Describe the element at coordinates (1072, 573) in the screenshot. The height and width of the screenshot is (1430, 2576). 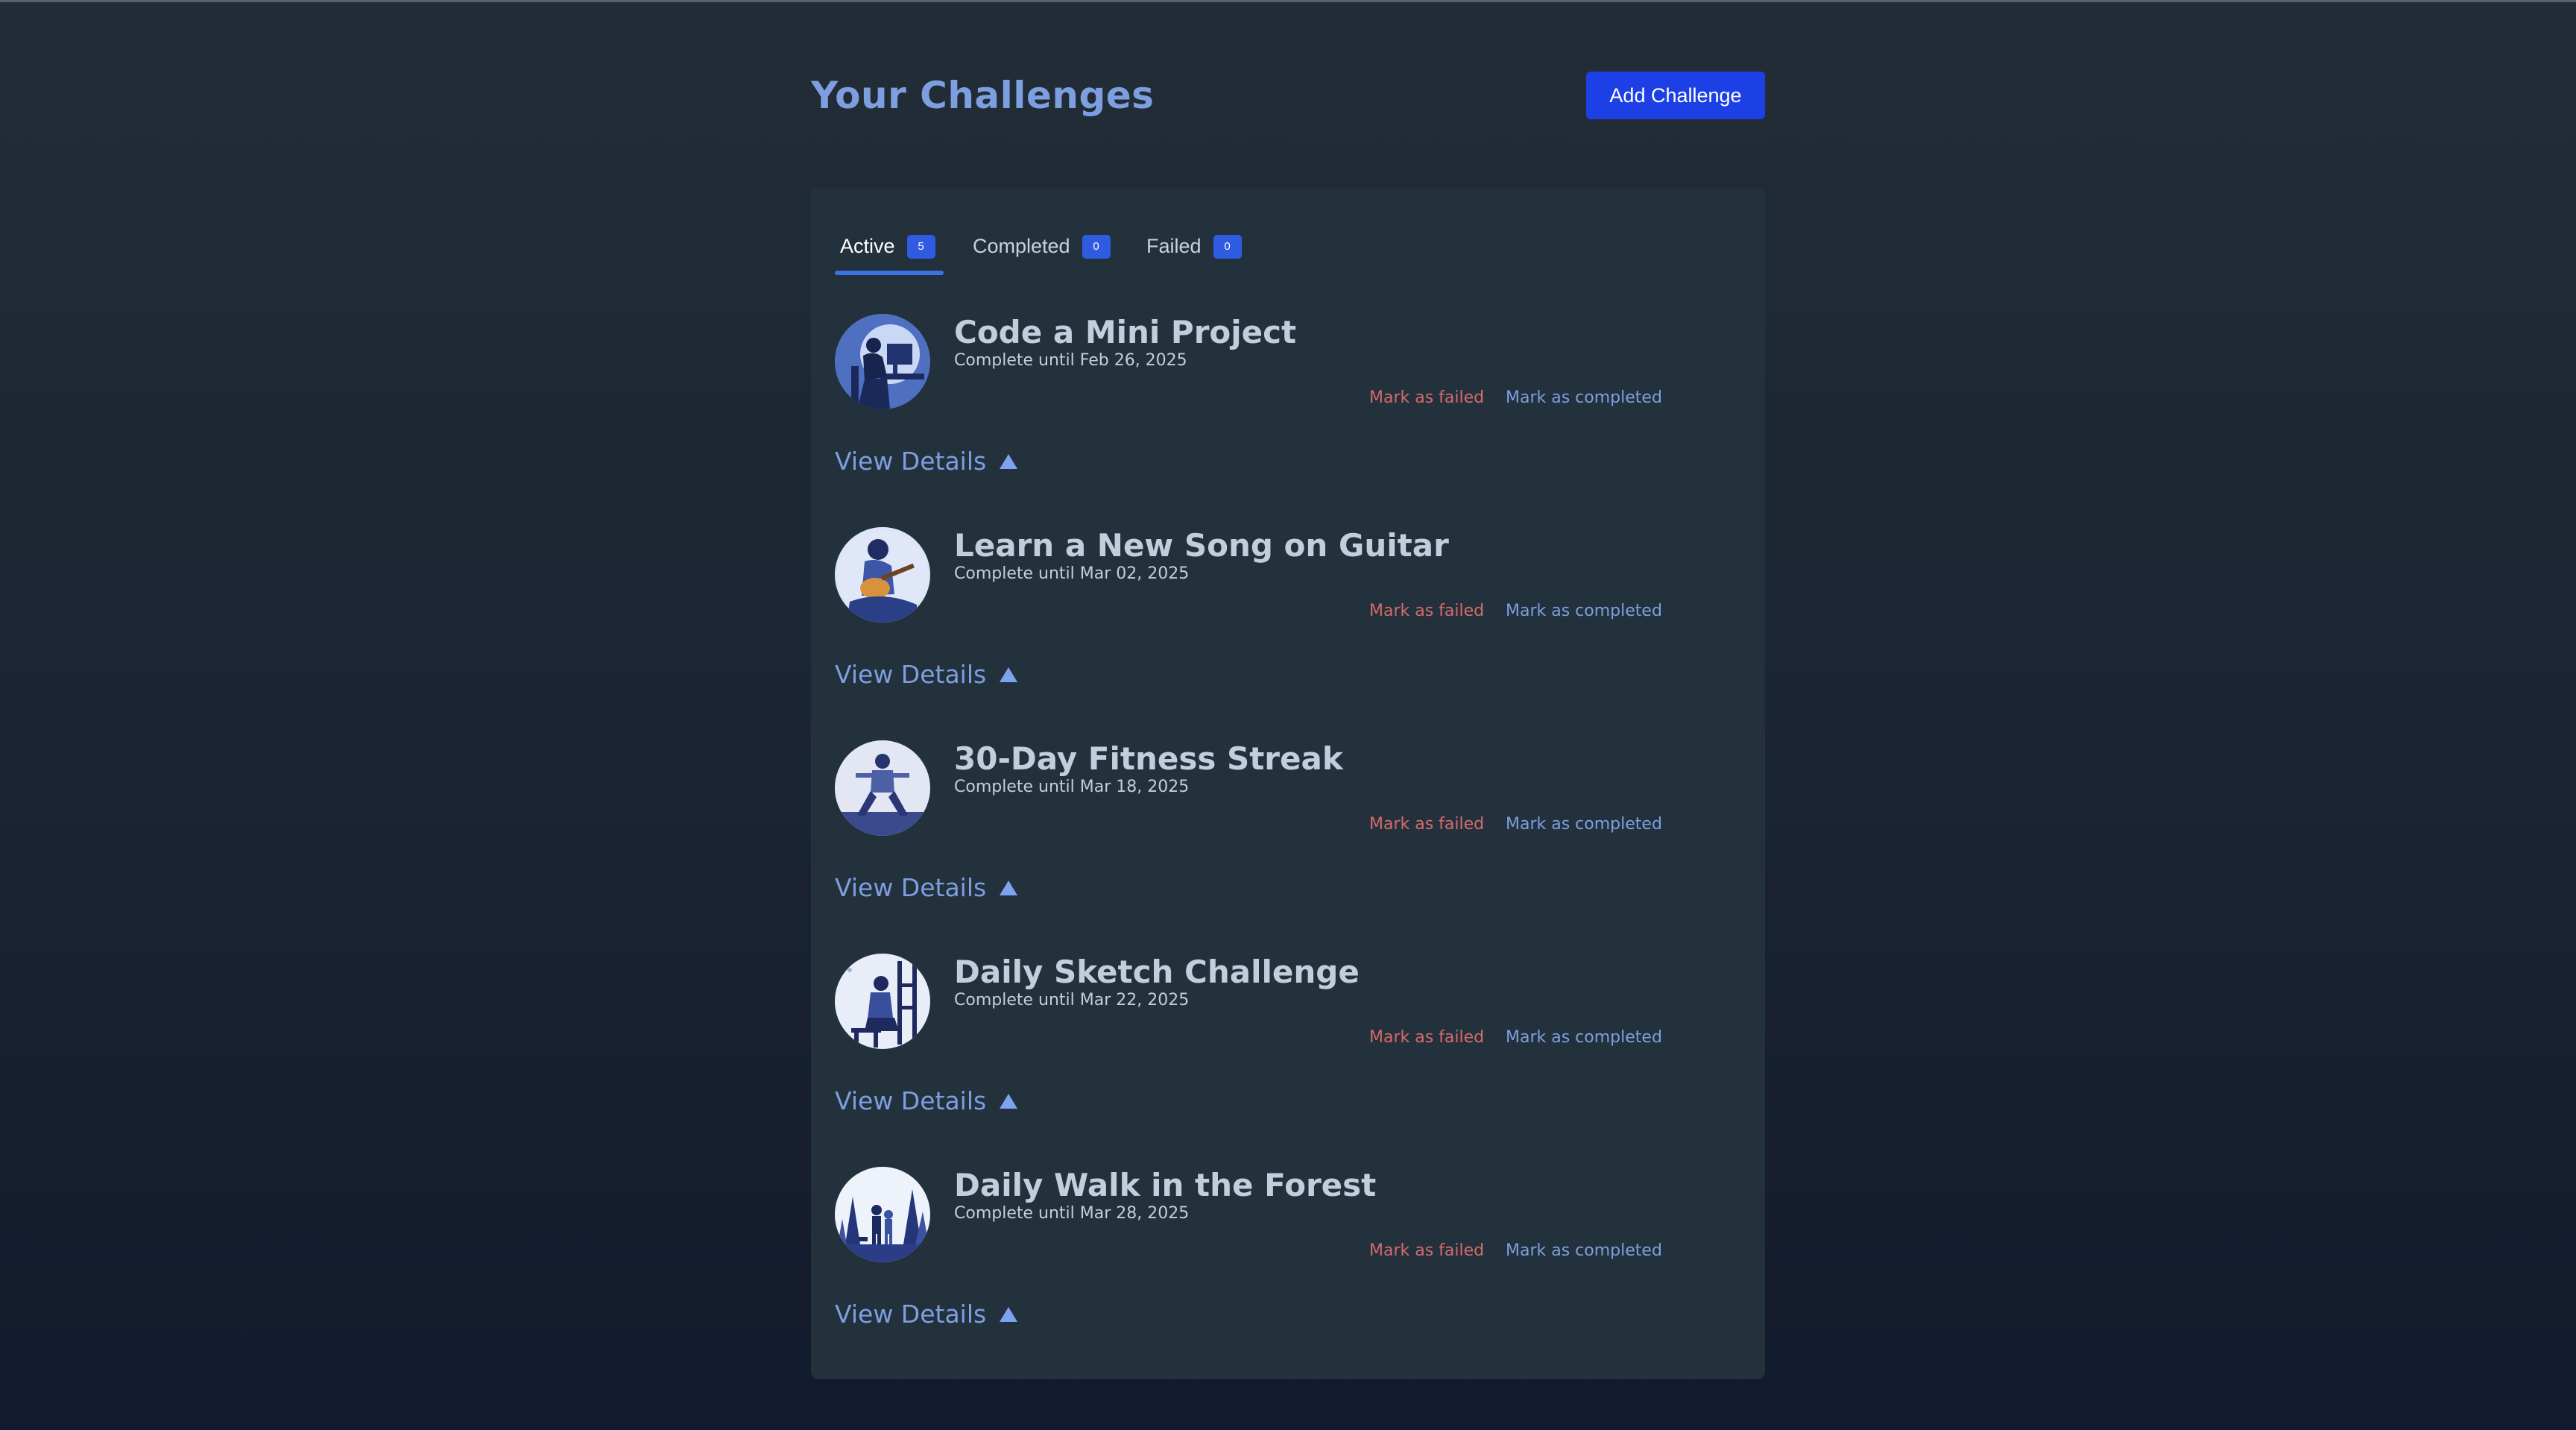
I see `challenge-deadline: Complete until Mar 02, 2025` at that location.